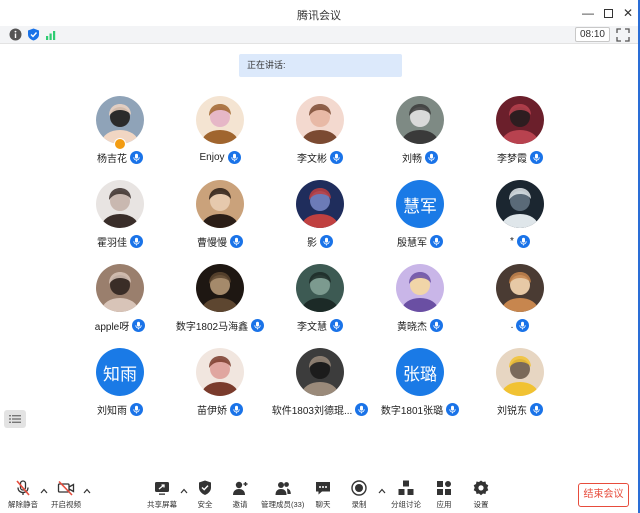 The width and height of the screenshot is (640, 513). I want to click on chat-button: 聊天, so click(323, 495).